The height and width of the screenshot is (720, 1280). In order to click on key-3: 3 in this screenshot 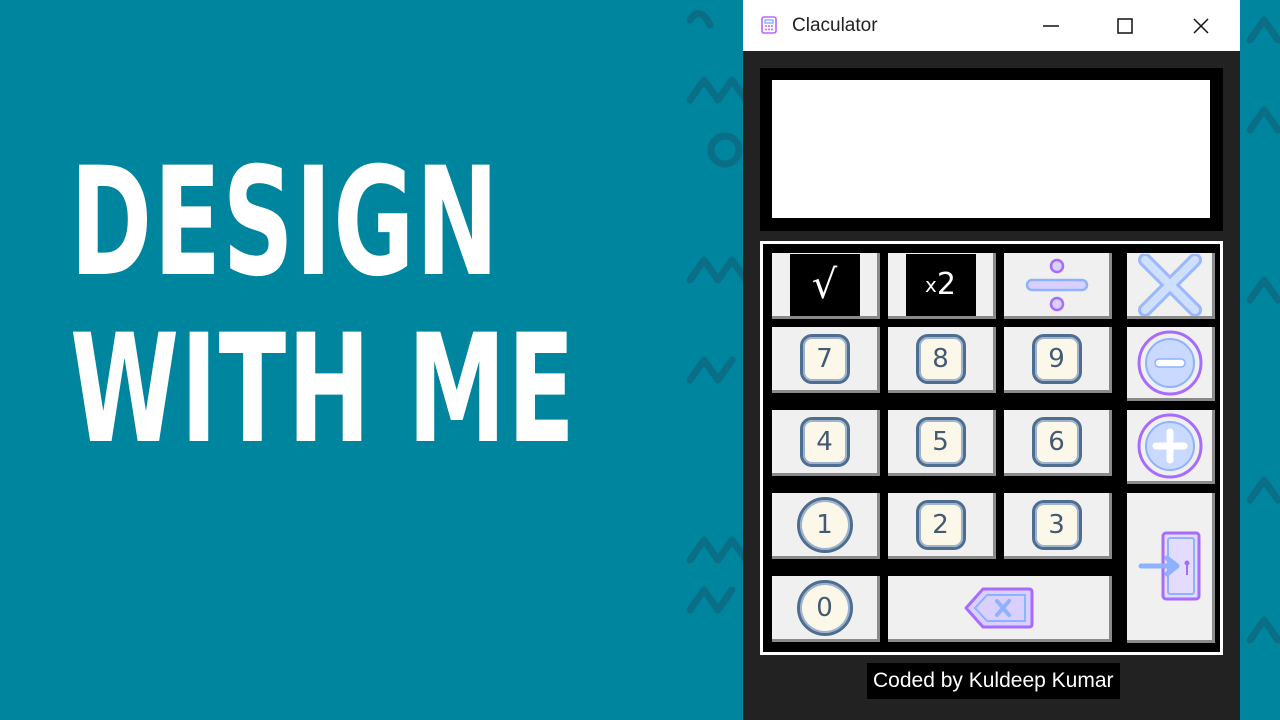, I will do `click(1058, 526)`.